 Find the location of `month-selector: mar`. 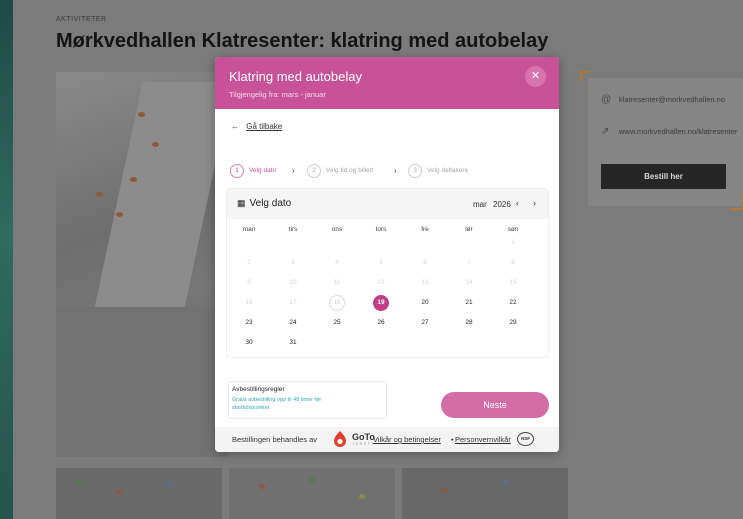

month-selector: mar is located at coordinates (480, 204).